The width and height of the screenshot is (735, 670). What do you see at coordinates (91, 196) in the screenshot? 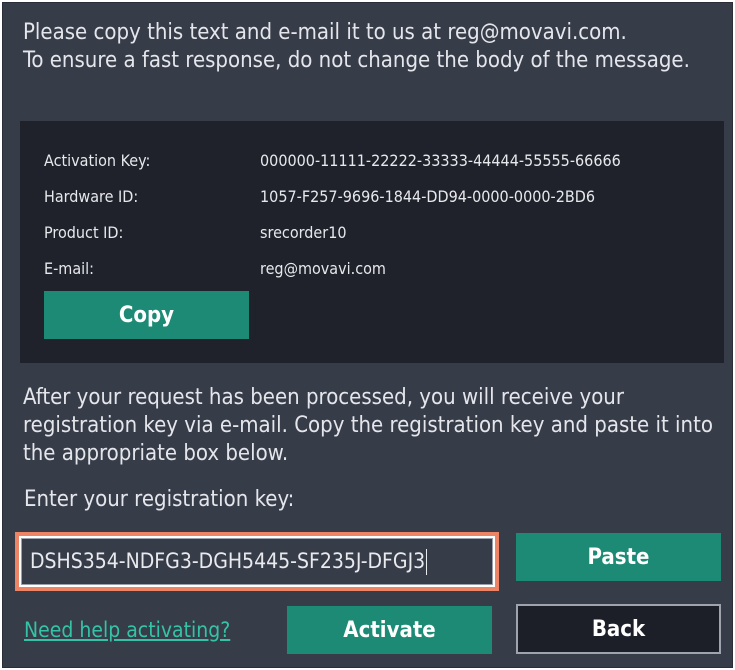
I see `hardware-id-label: Hardware ID:` at bounding box center [91, 196].